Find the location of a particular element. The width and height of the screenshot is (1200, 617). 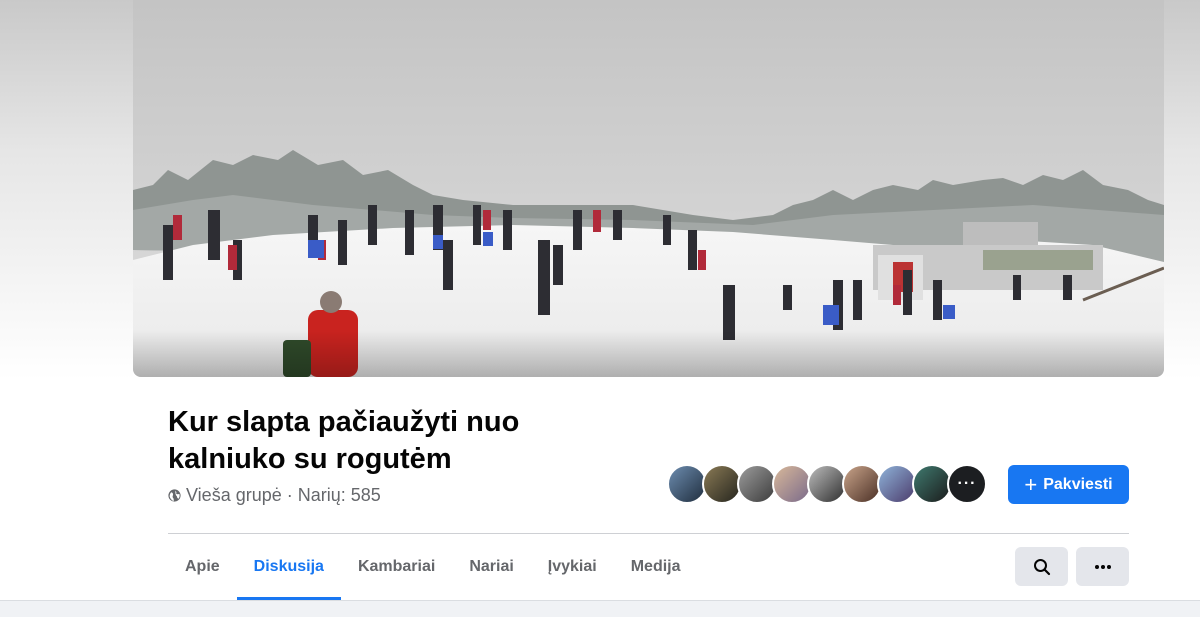

more-icon is located at coordinates (1102, 566).